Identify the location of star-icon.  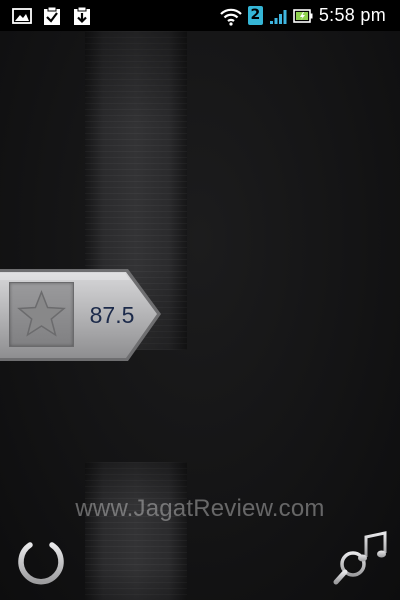
(41, 313).